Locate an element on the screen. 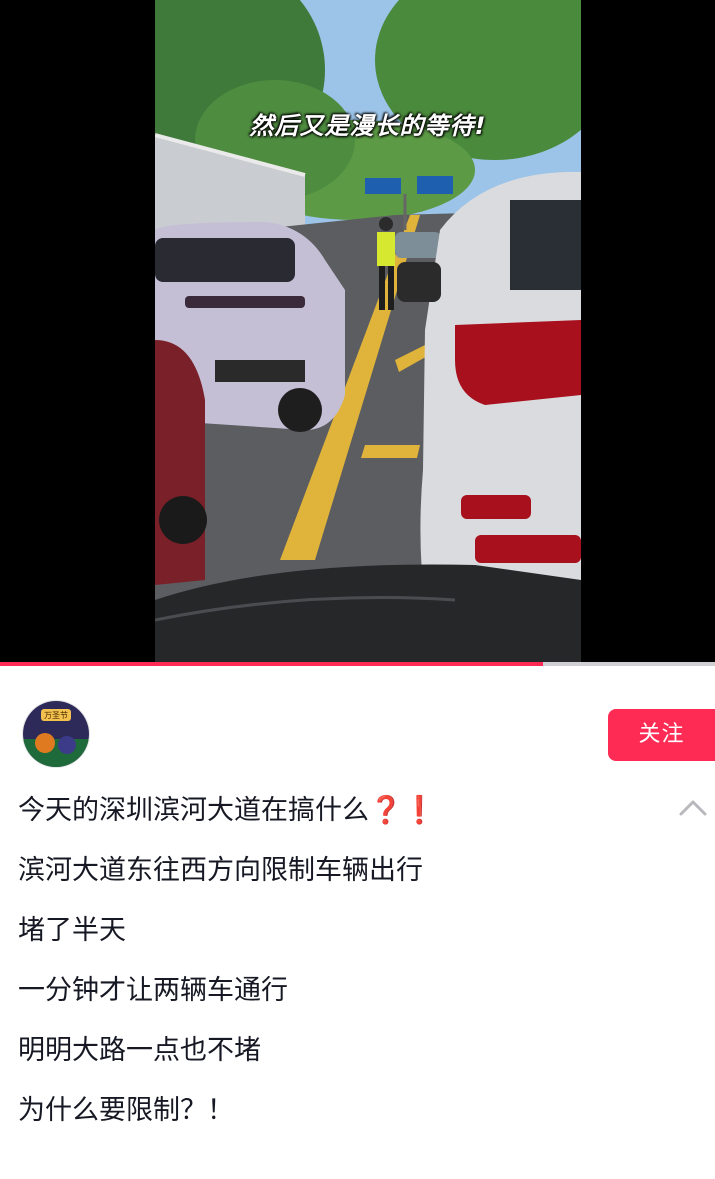 The width and height of the screenshot is (715, 1179). avatar: 万圣节 is located at coordinates (56, 734).